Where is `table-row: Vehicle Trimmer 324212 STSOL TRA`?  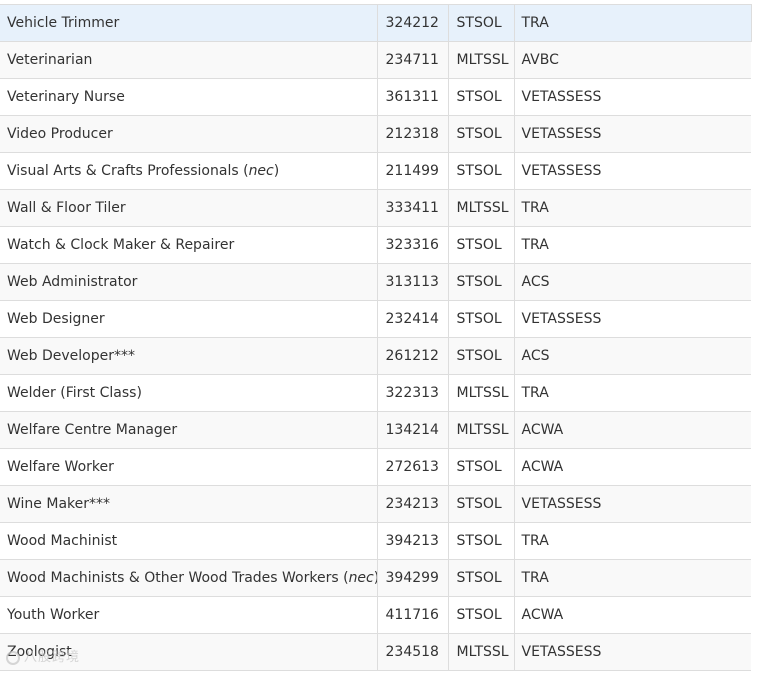 table-row: Vehicle Trimmer 324212 STSOL TRA is located at coordinates (376, 23).